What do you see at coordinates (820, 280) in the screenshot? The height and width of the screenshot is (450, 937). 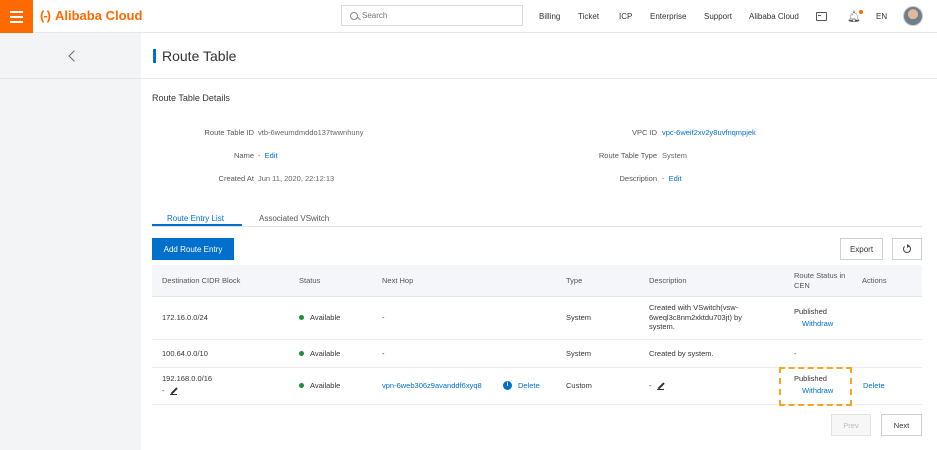 I see `col-route-status-cen: Route Status in CEN` at bounding box center [820, 280].